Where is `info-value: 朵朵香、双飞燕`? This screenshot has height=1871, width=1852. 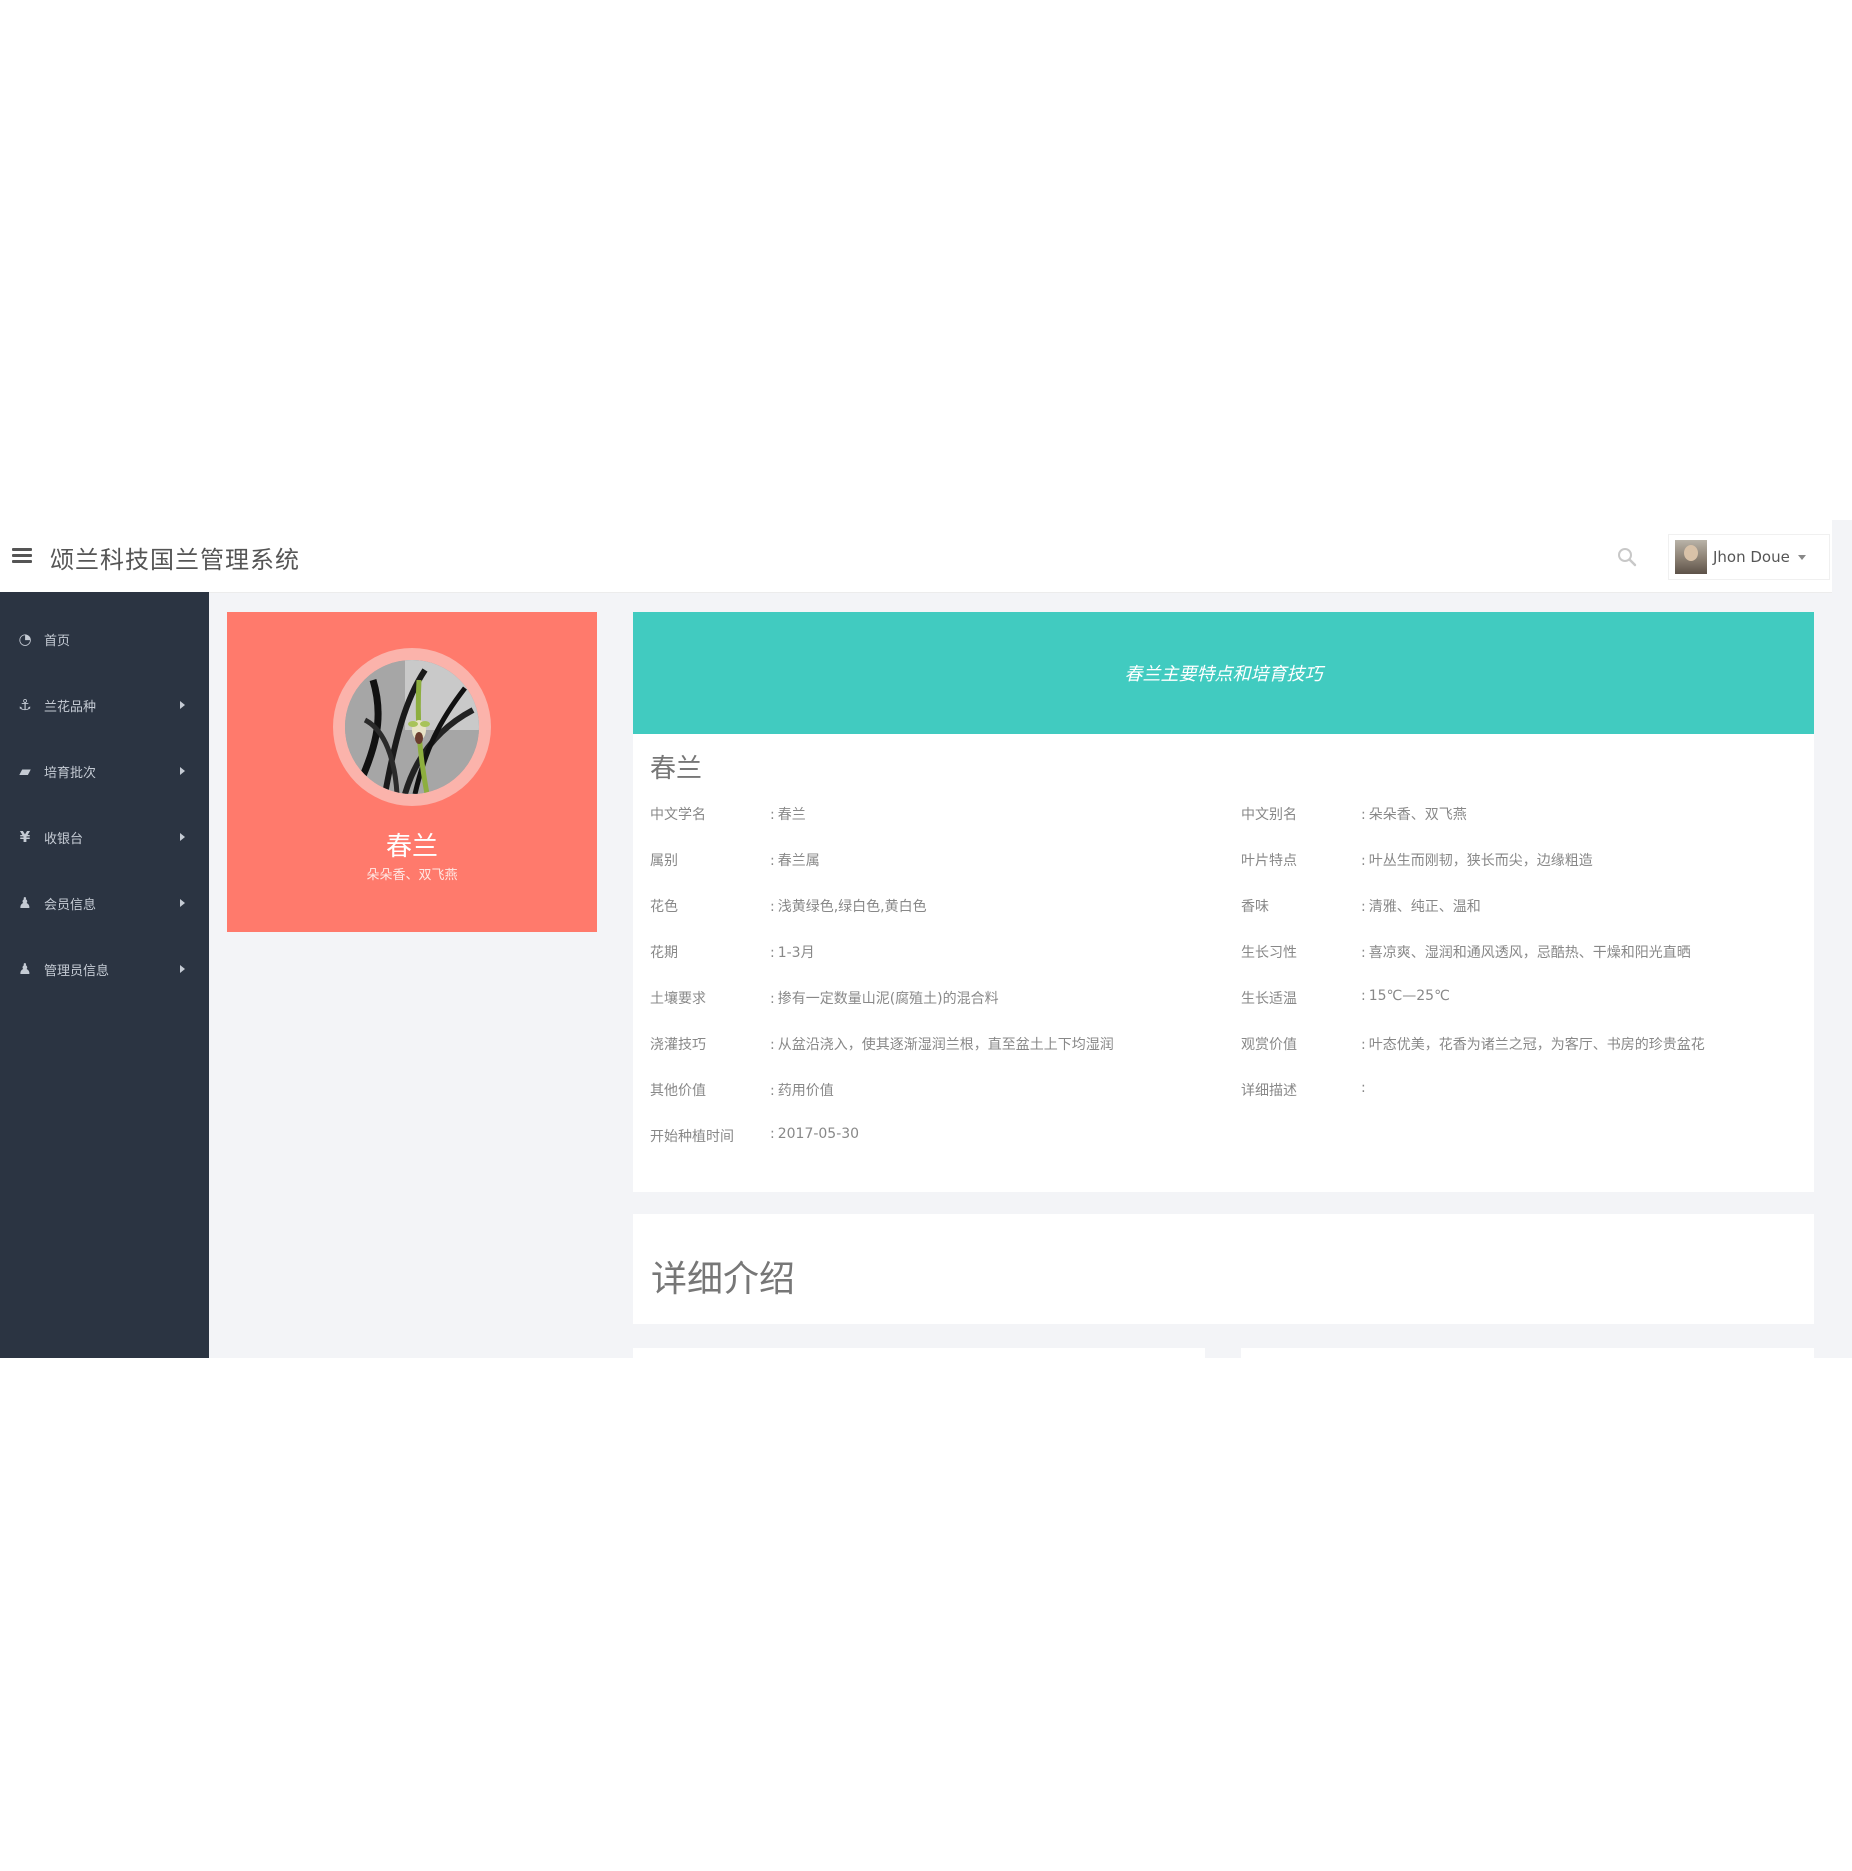 info-value: 朵朵香、双飞燕 is located at coordinates (1414, 814).